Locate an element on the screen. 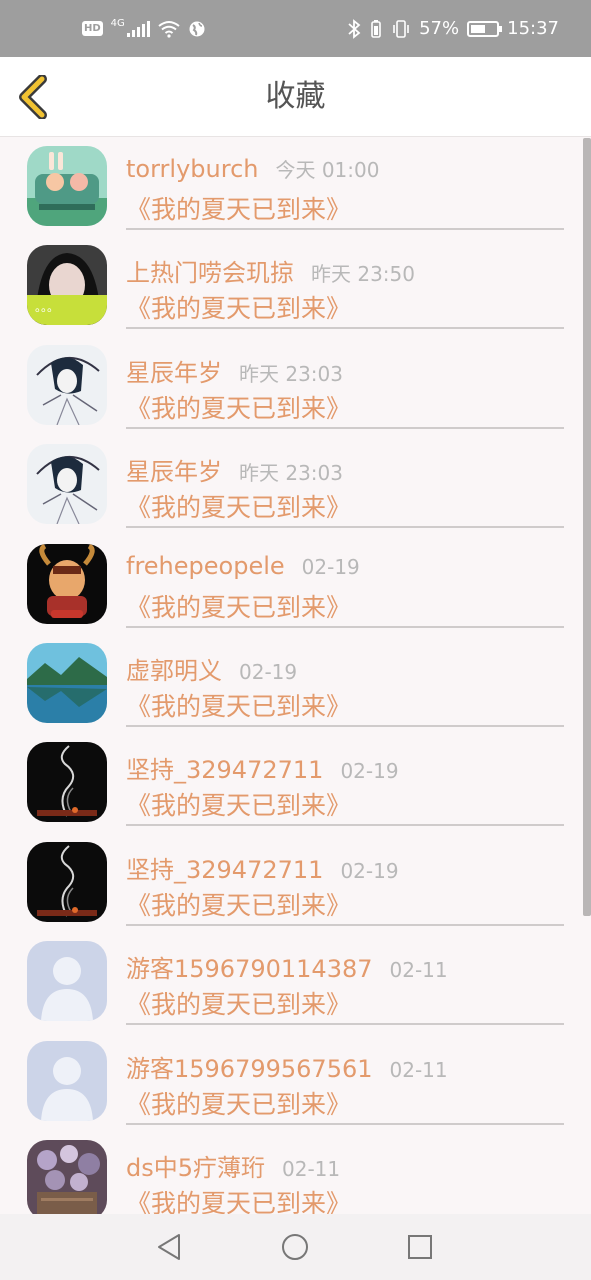 This screenshot has height=1280, width=591. network-type: 4G is located at coordinates (117, 23).